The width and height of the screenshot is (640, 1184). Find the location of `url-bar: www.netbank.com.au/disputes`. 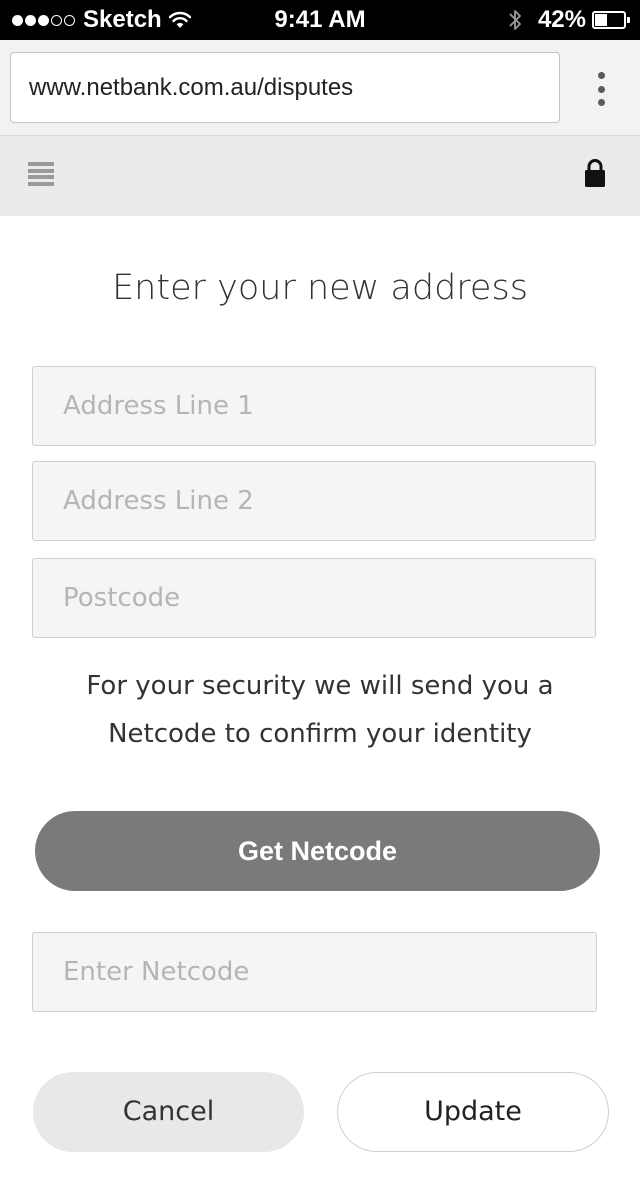

url-bar: www.netbank.com.au/disputes is located at coordinates (285, 87).